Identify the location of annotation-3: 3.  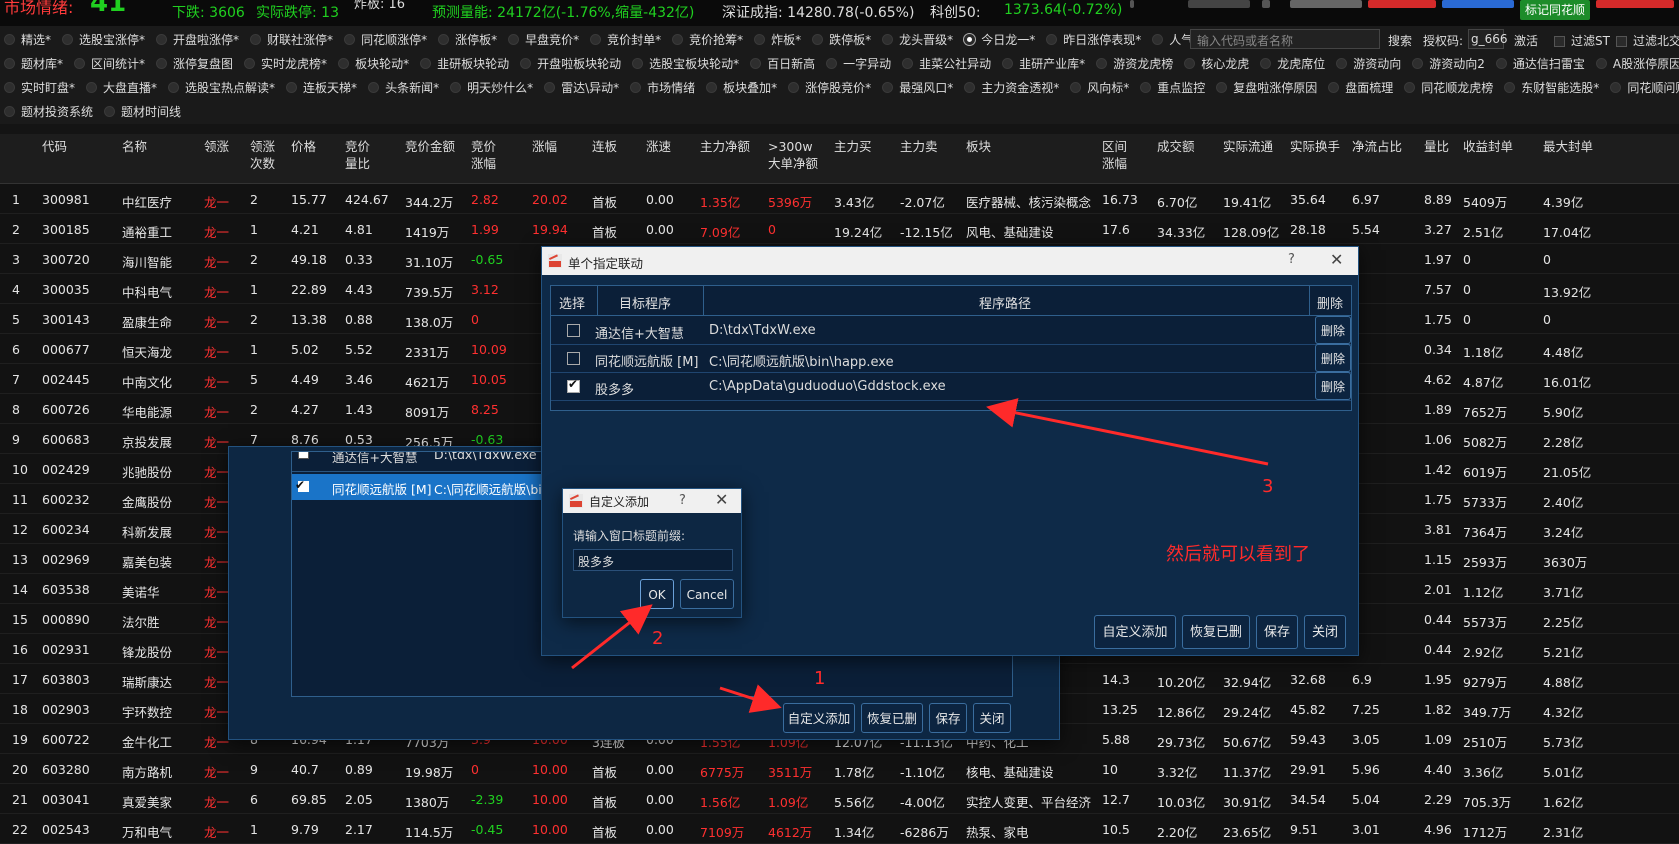
(1268, 486).